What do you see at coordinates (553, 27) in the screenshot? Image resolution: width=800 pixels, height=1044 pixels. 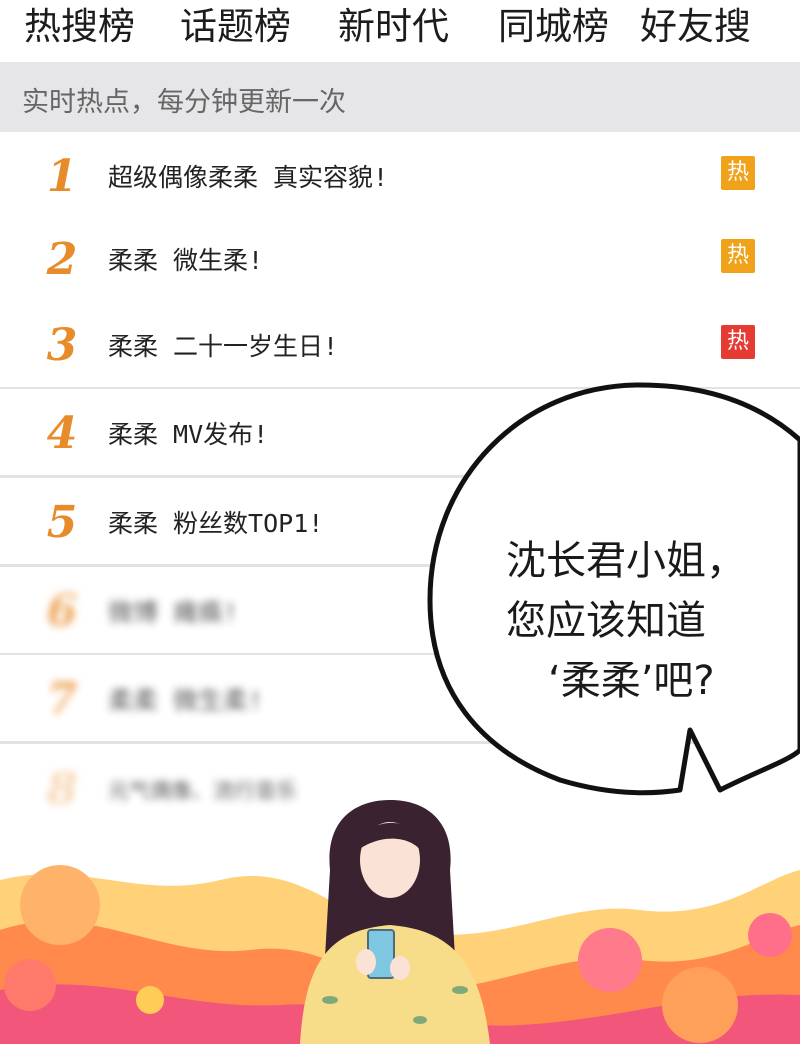 I see `tab-local: 同城榜` at bounding box center [553, 27].